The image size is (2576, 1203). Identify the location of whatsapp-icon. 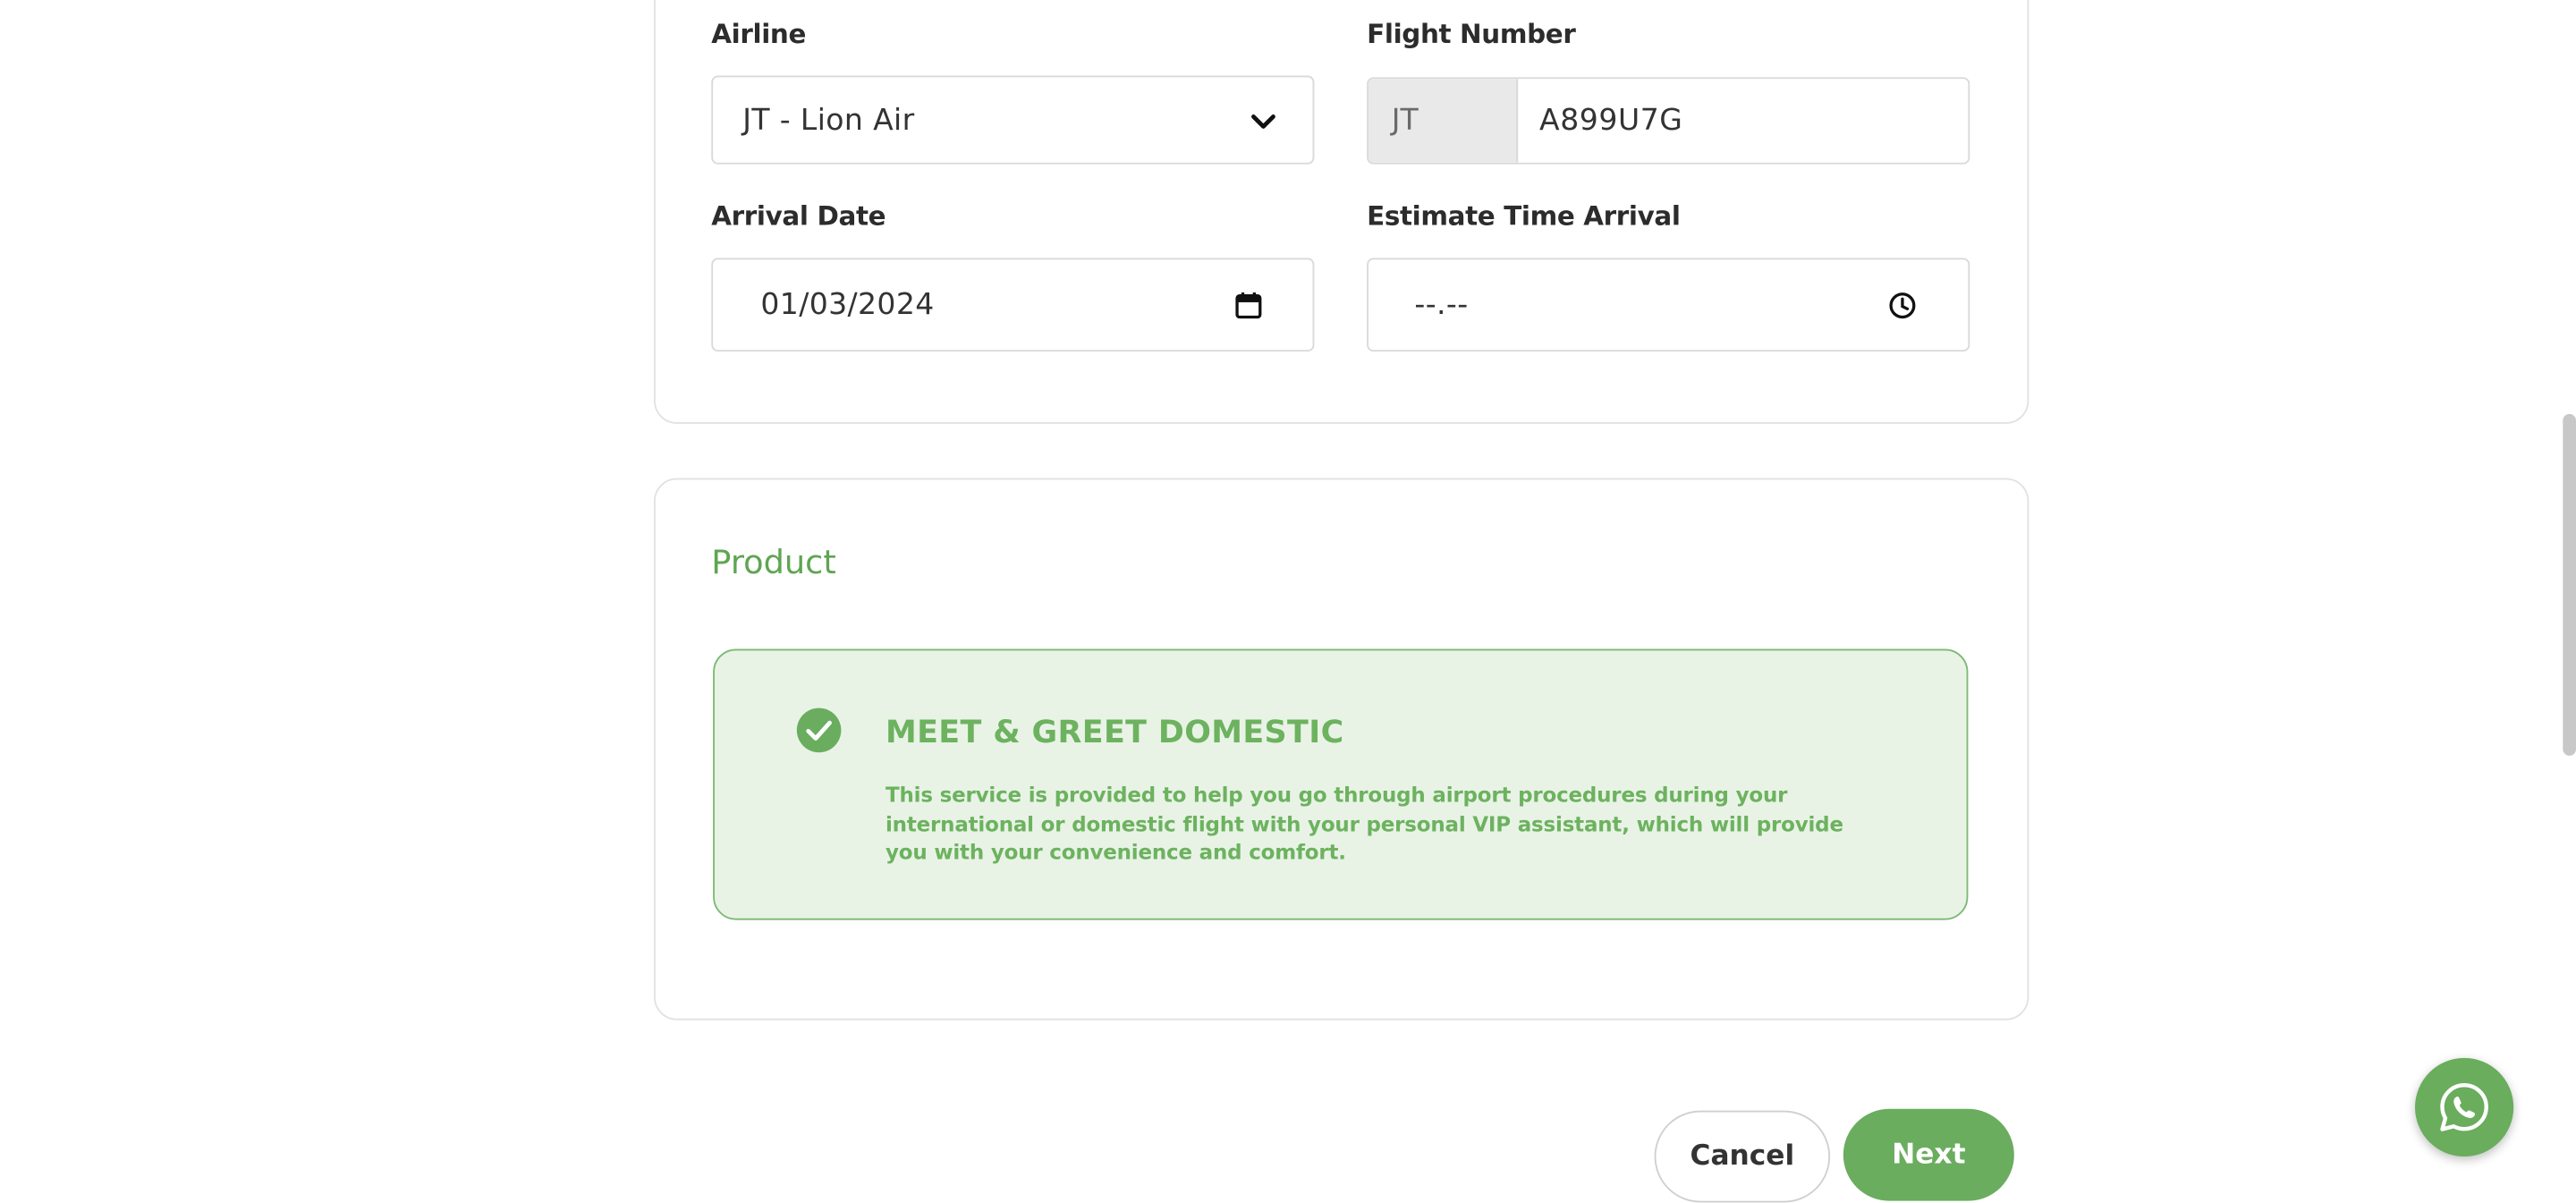
(2464, 1106).